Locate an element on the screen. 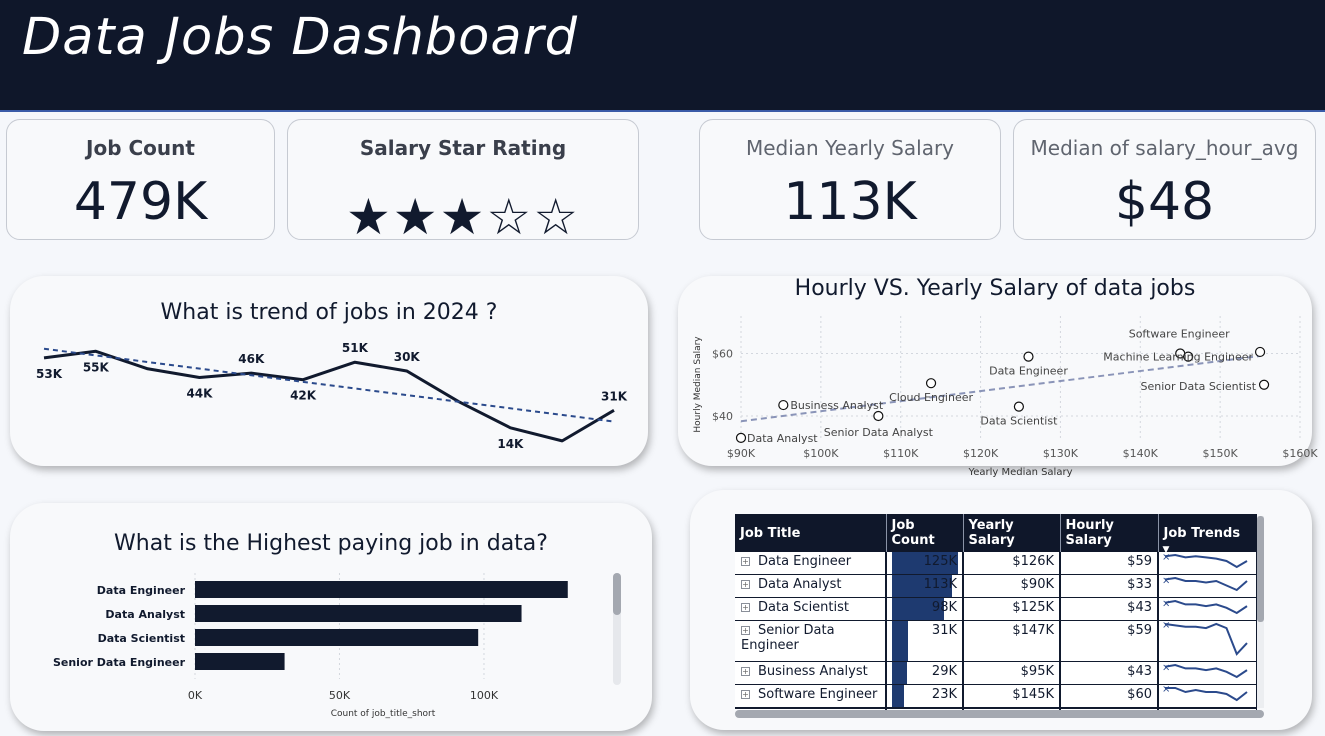 This screenshot has width=1325, height=736. yearly-salary-cell: $126K is located at coordinates (1012, 563).